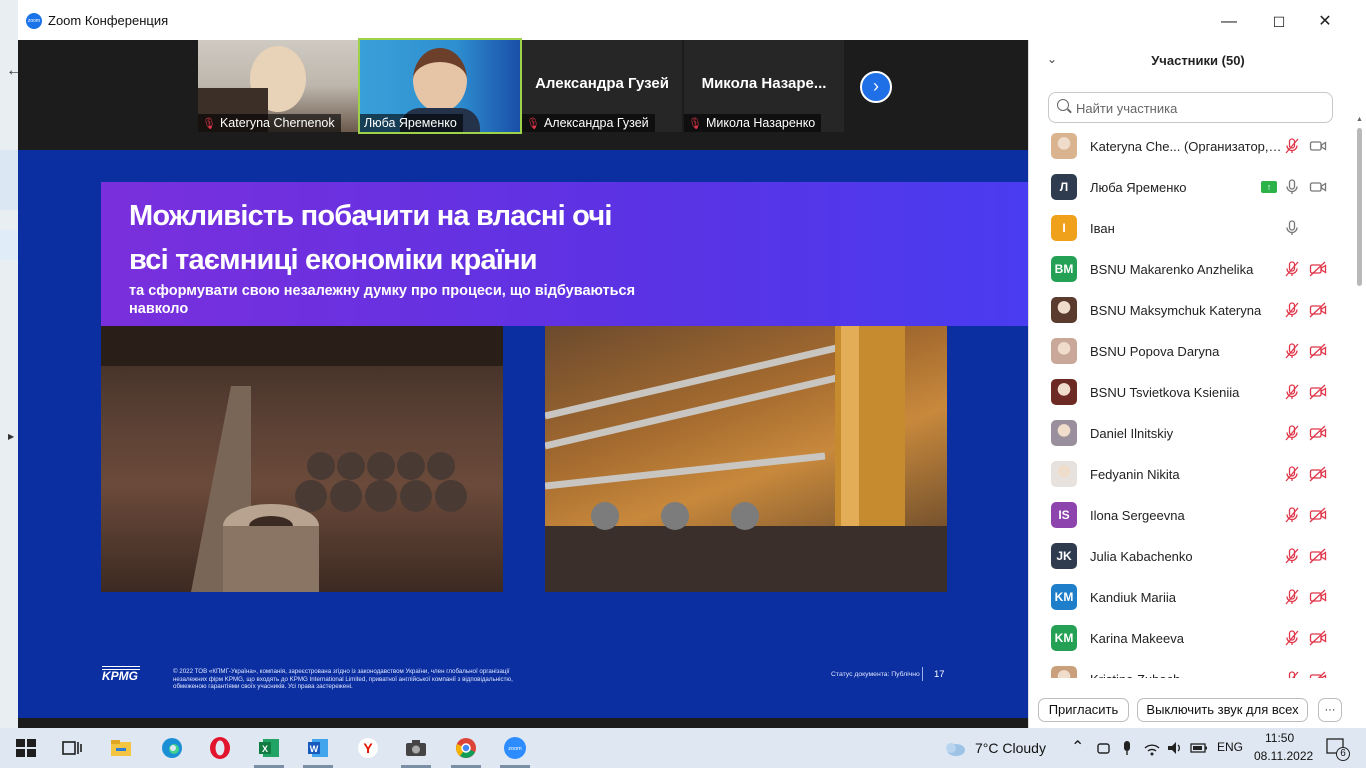 The image size is (1366, 768). Describe the element at coordinates (1176, 310) in the screenshot. I see `participant-name: BSNU Maksymchuk Kateryna` at that location.